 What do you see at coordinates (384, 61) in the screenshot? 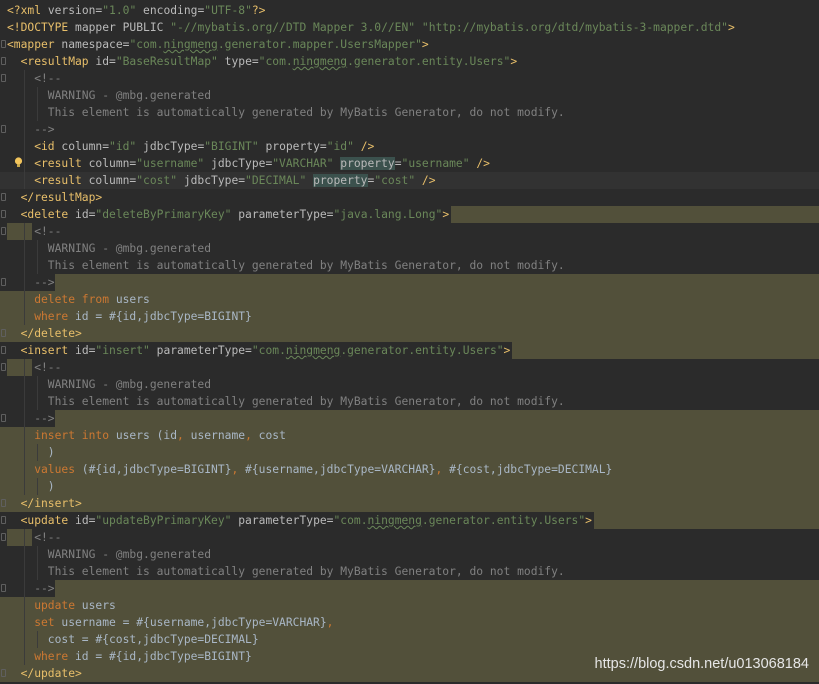
I see `code-token: "com.ningmeng.generator.entity.Users"` at bounding box center [384, 61].